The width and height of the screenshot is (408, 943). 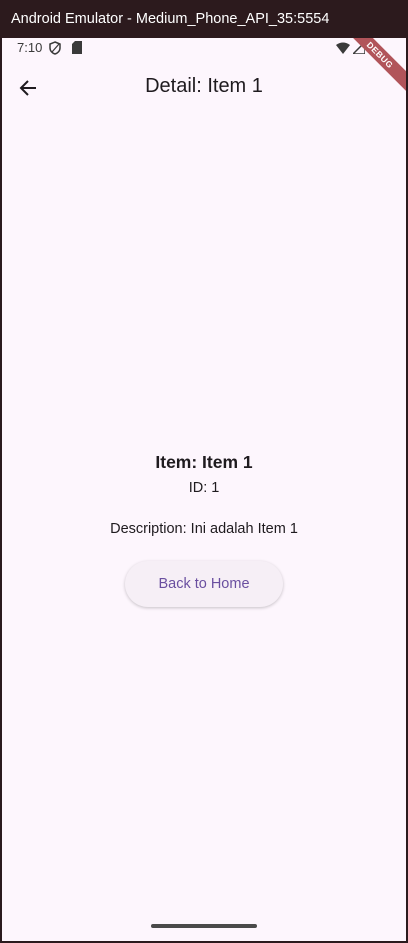 What do you see at coordinates (204, 462) in the screenshot?
I see `item-heading: Item: Item 1` at bounding box center [204, 462].